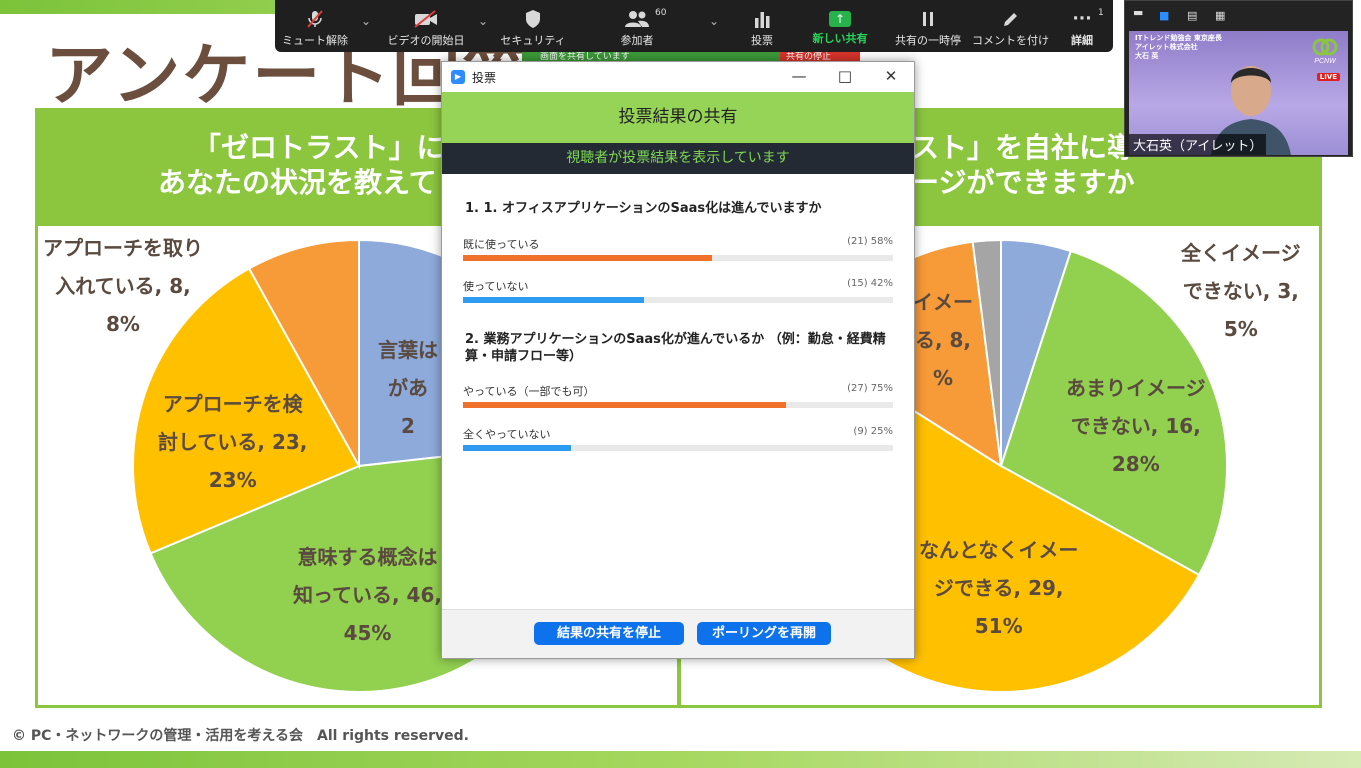 This screenshot has height=768, width=1361. I want to click on right-label-1: あまりイメージ できない, 16, 28%, so click(1136, 426).